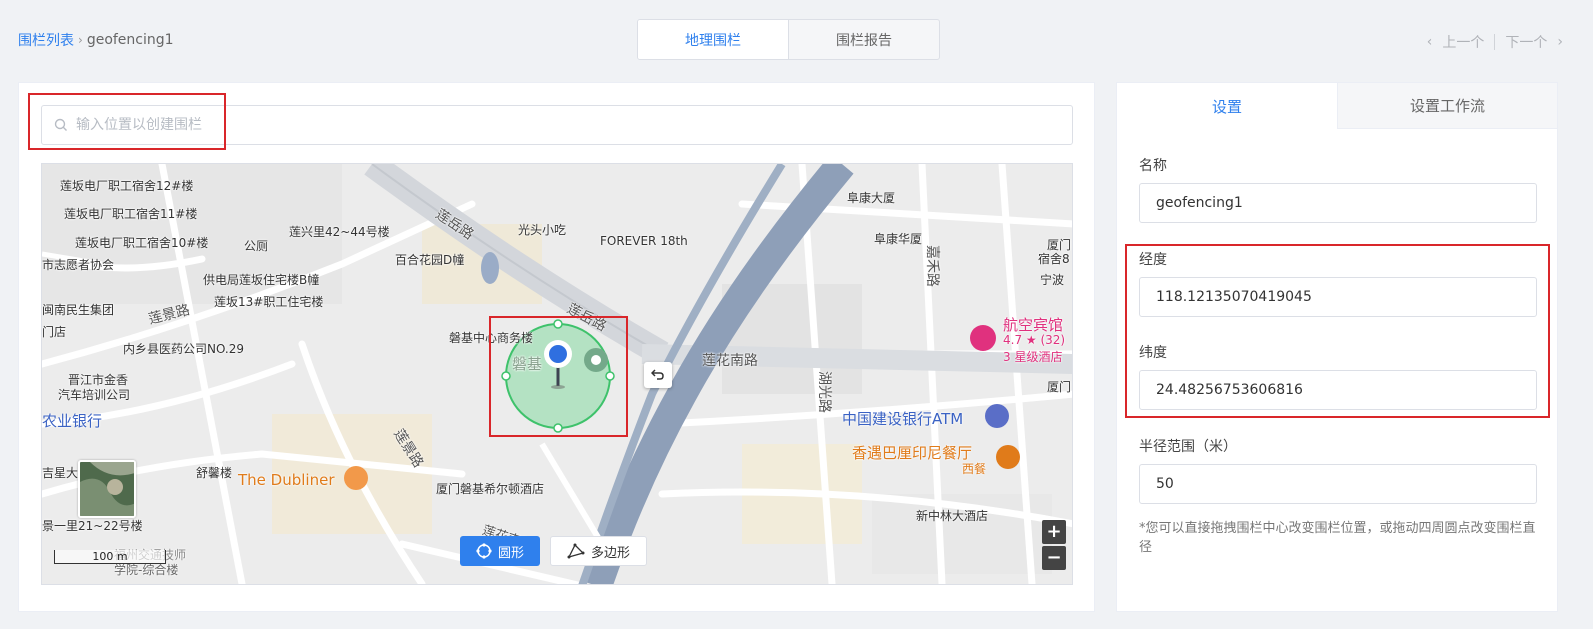 This screenshot has width=1593, height=629. I want to click on zoom-in-button: +, so click(1054, 532).